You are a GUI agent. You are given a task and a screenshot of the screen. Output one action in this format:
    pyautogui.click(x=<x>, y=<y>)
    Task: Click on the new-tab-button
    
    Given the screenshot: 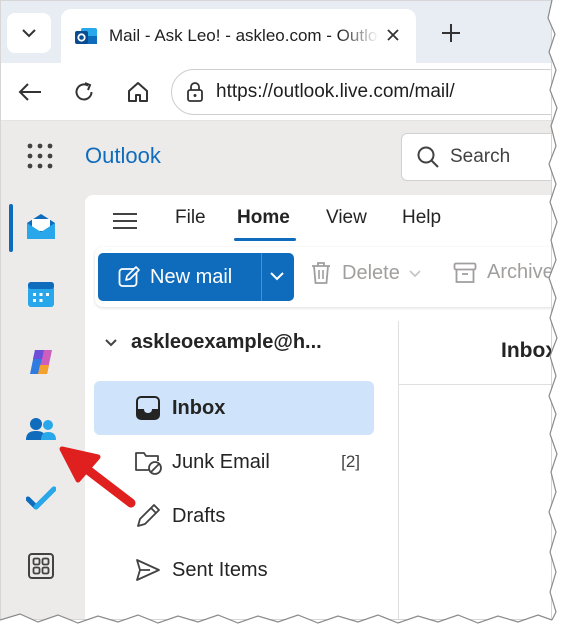 What is the action you would take?
    pyautogui.click(x=451, y=33)
    